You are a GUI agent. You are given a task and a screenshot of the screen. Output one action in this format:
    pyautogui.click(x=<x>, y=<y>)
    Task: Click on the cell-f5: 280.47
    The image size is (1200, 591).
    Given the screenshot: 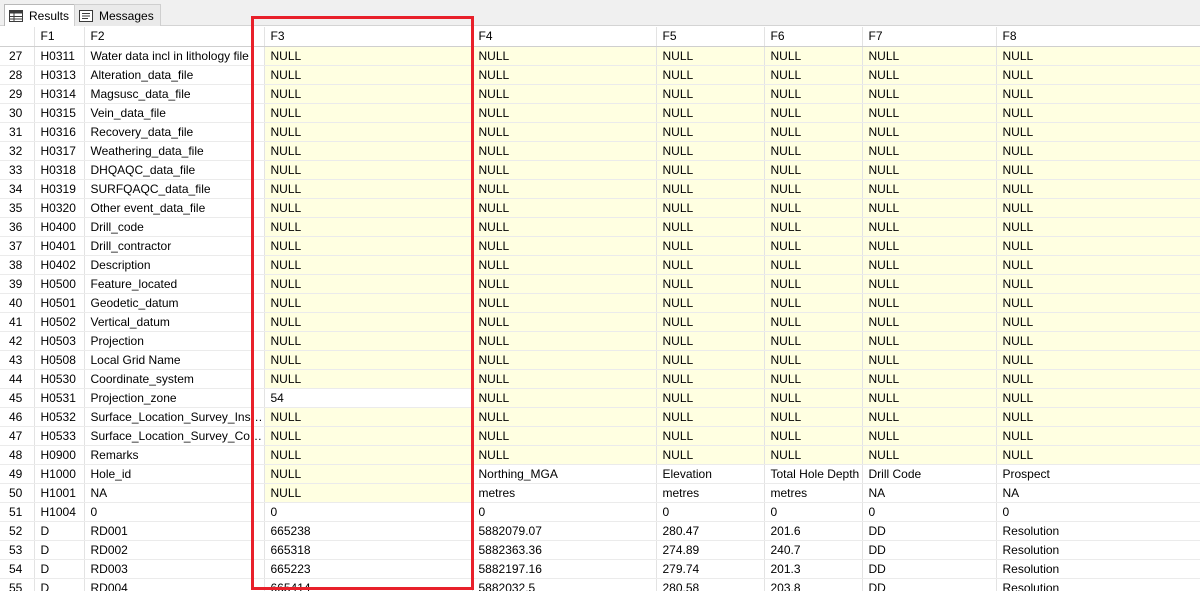 What is the action you would take?
    pyautogui.click(x=710, y=531)
    